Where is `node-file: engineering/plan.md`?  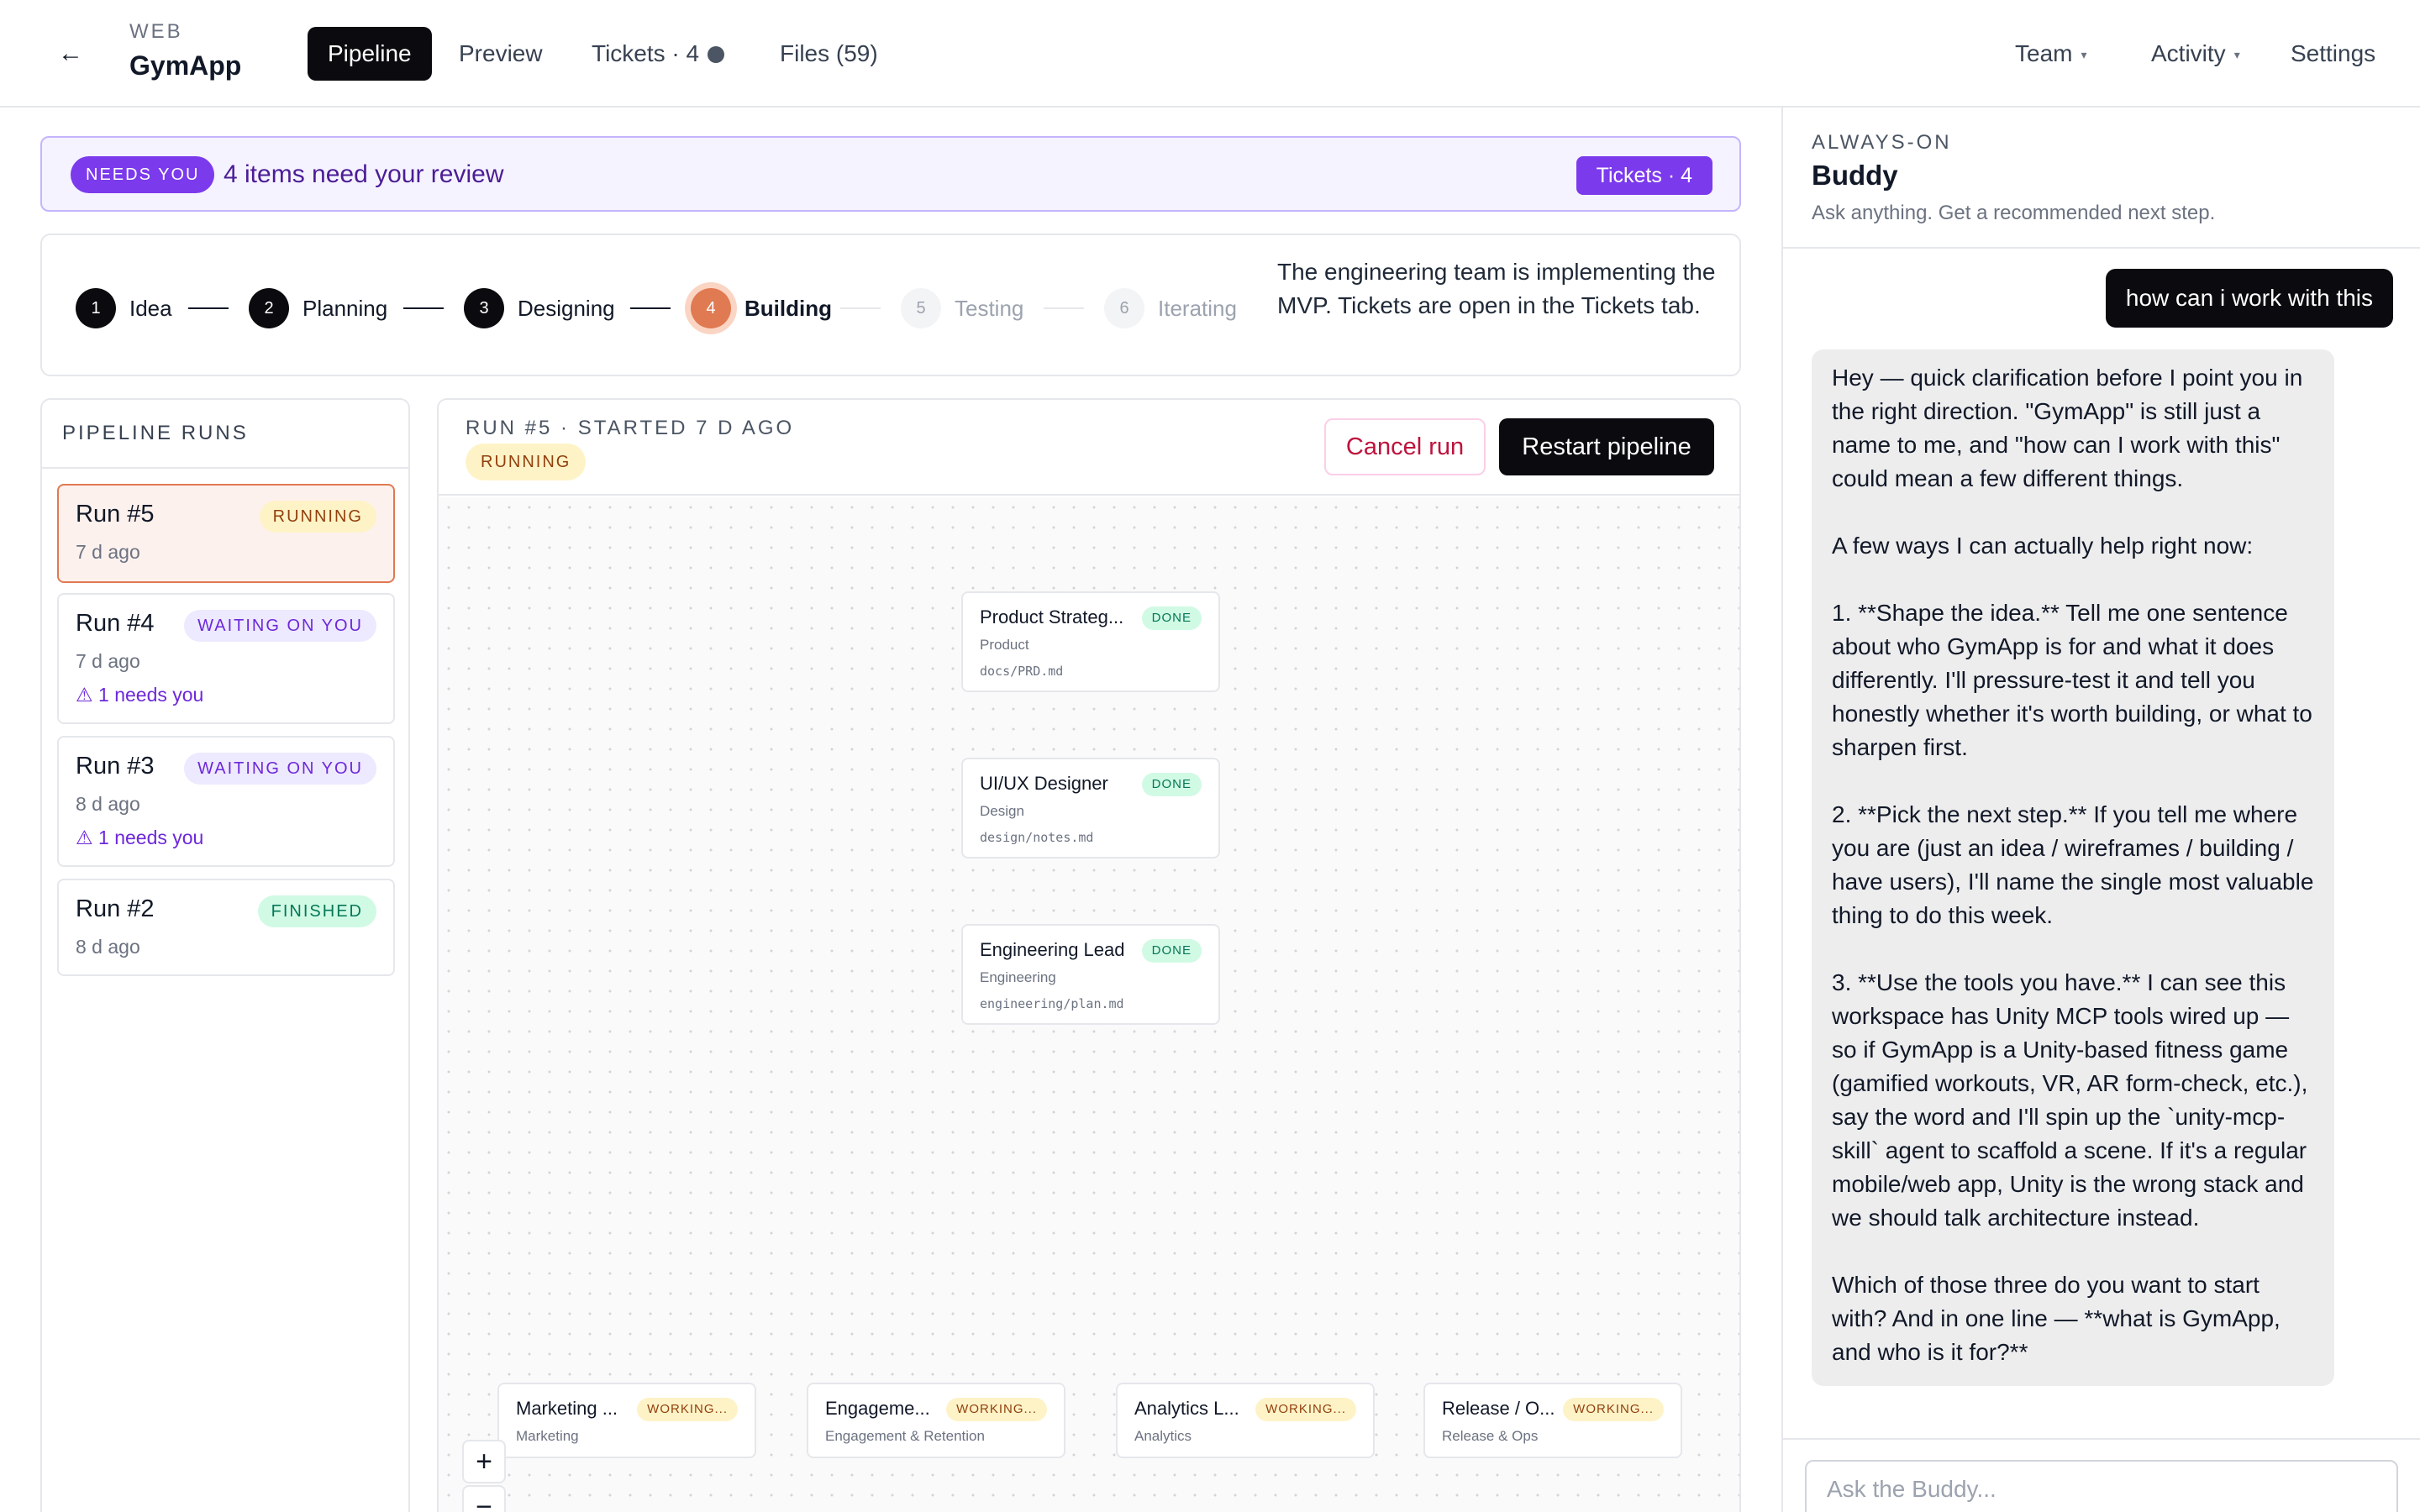
node-file: engineering/plan.md is located at coordinates (1052, 1003).